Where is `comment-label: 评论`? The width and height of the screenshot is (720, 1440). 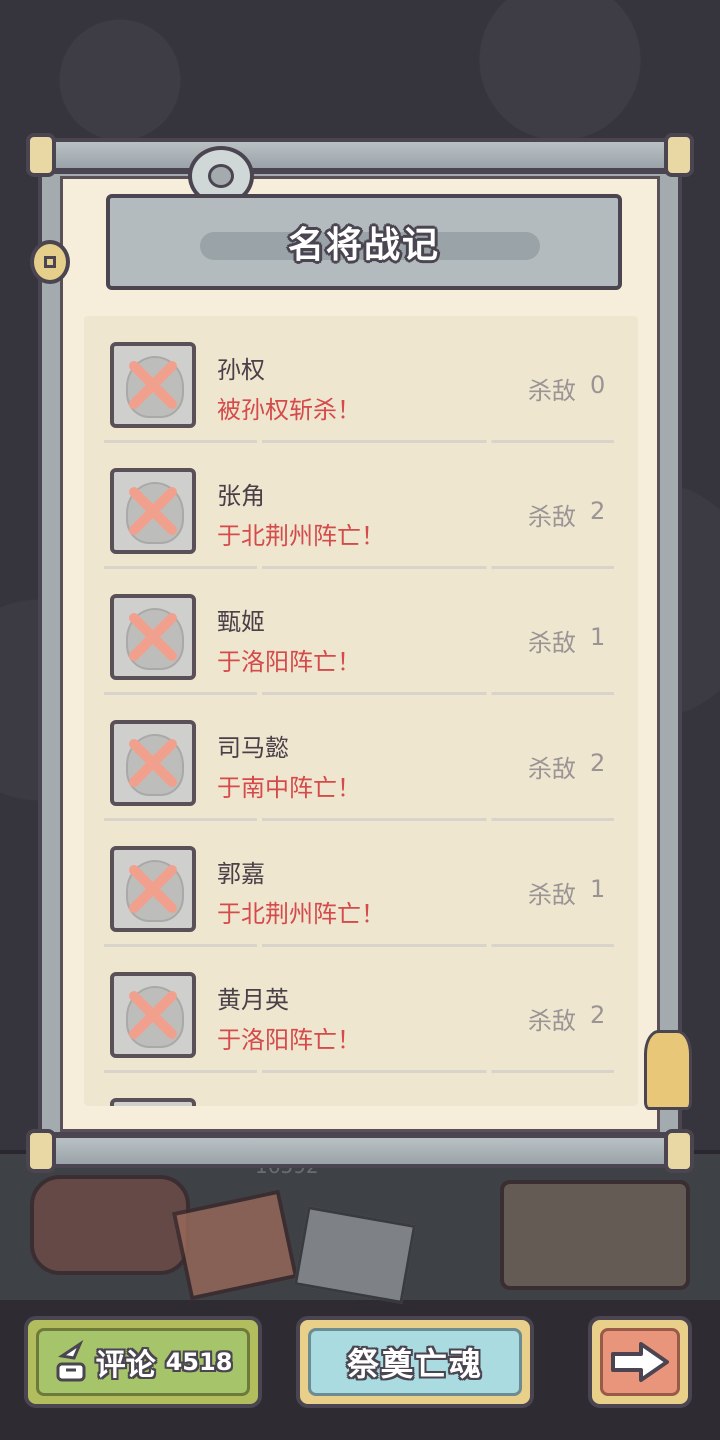 comment-label: 评论 is located at coordinates (125, 1365).